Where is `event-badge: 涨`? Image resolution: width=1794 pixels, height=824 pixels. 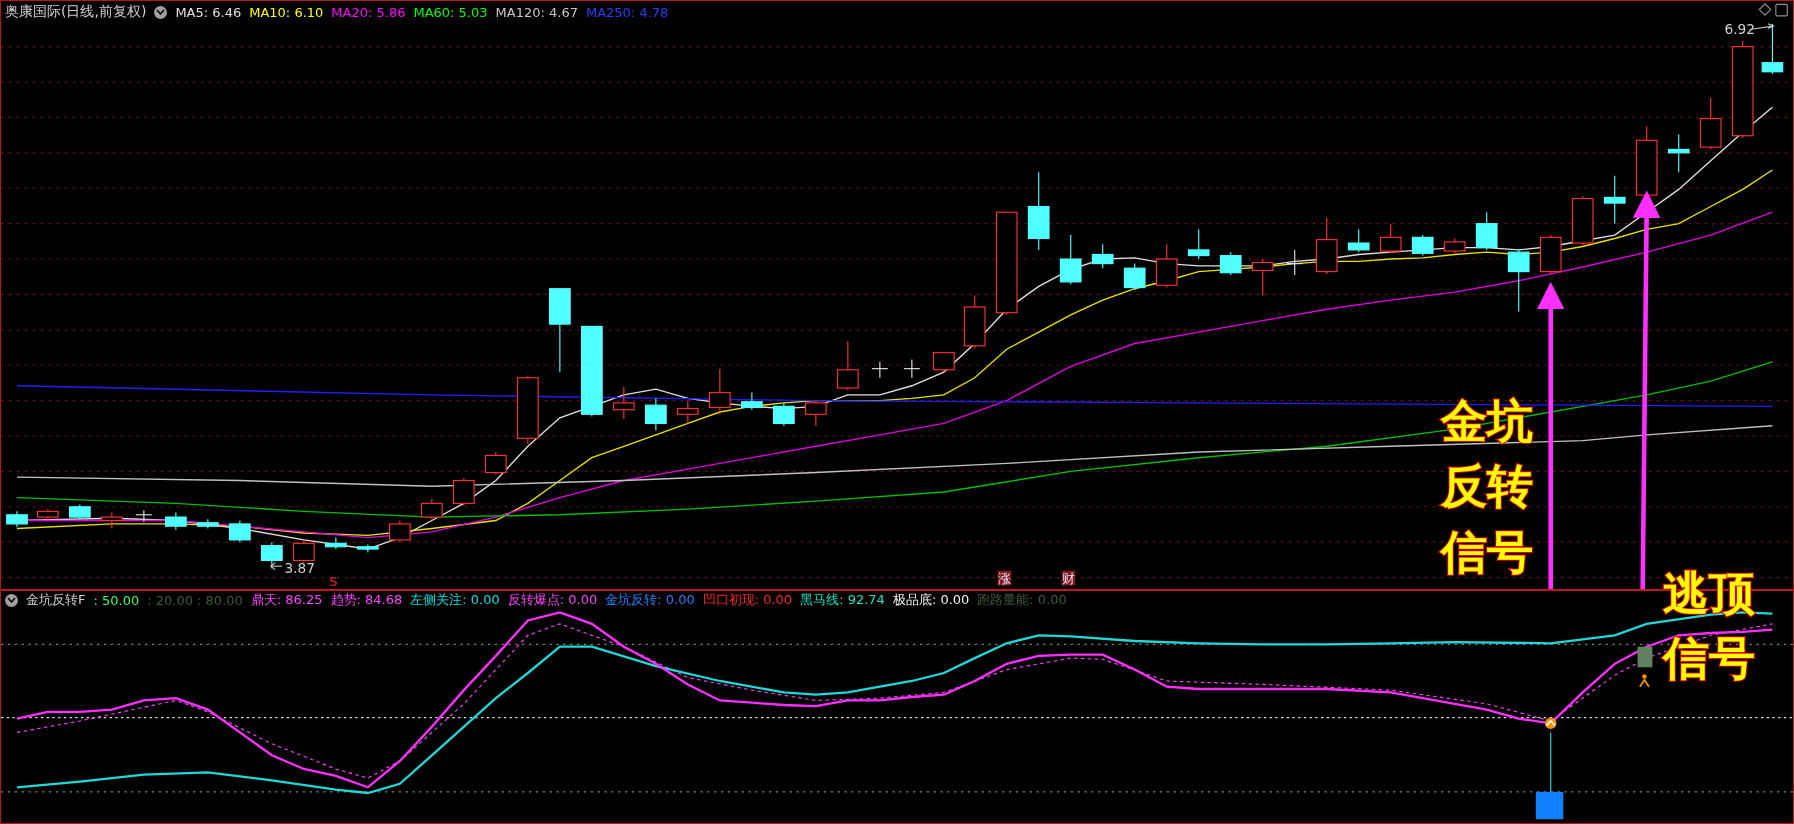 event-badge: 涨 is located at coordinates (1004, 578).